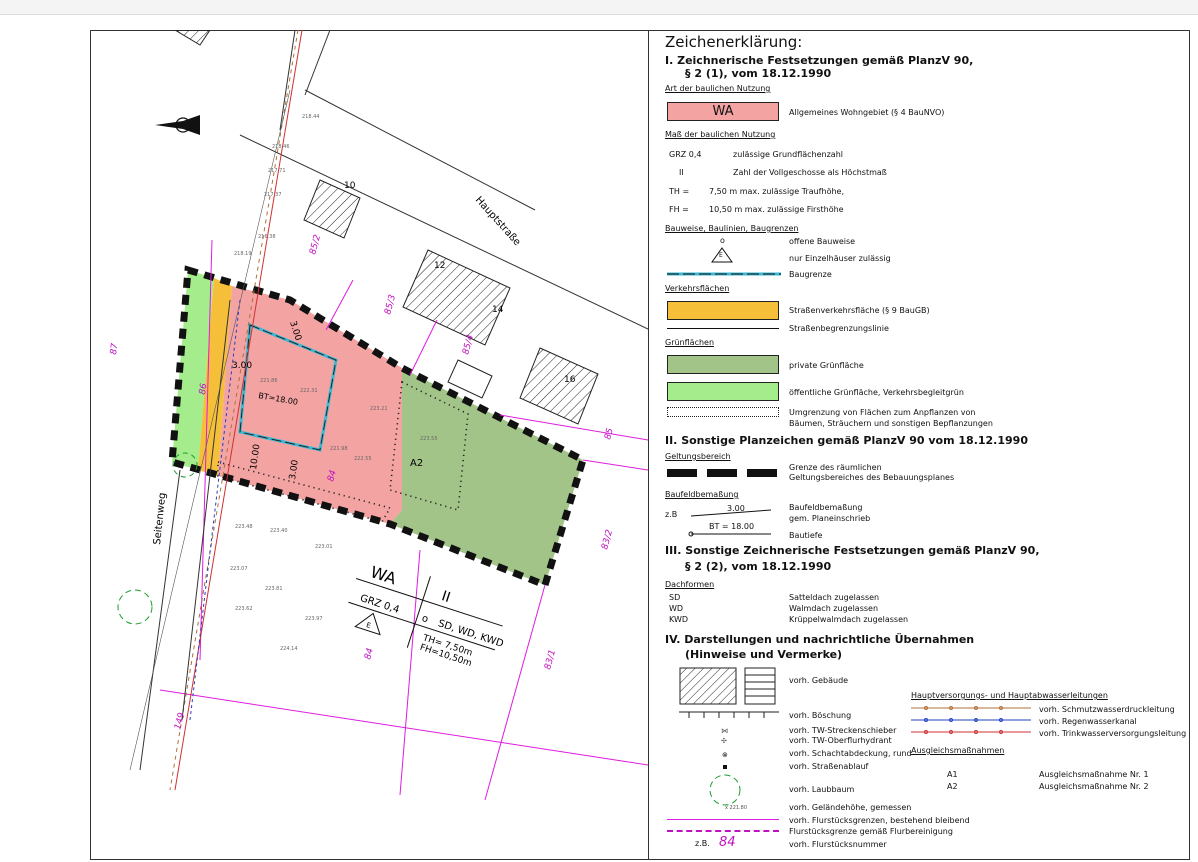 This screenshot has width=1198, height=862. I want to click on template-floors: II, so click(446, 597).